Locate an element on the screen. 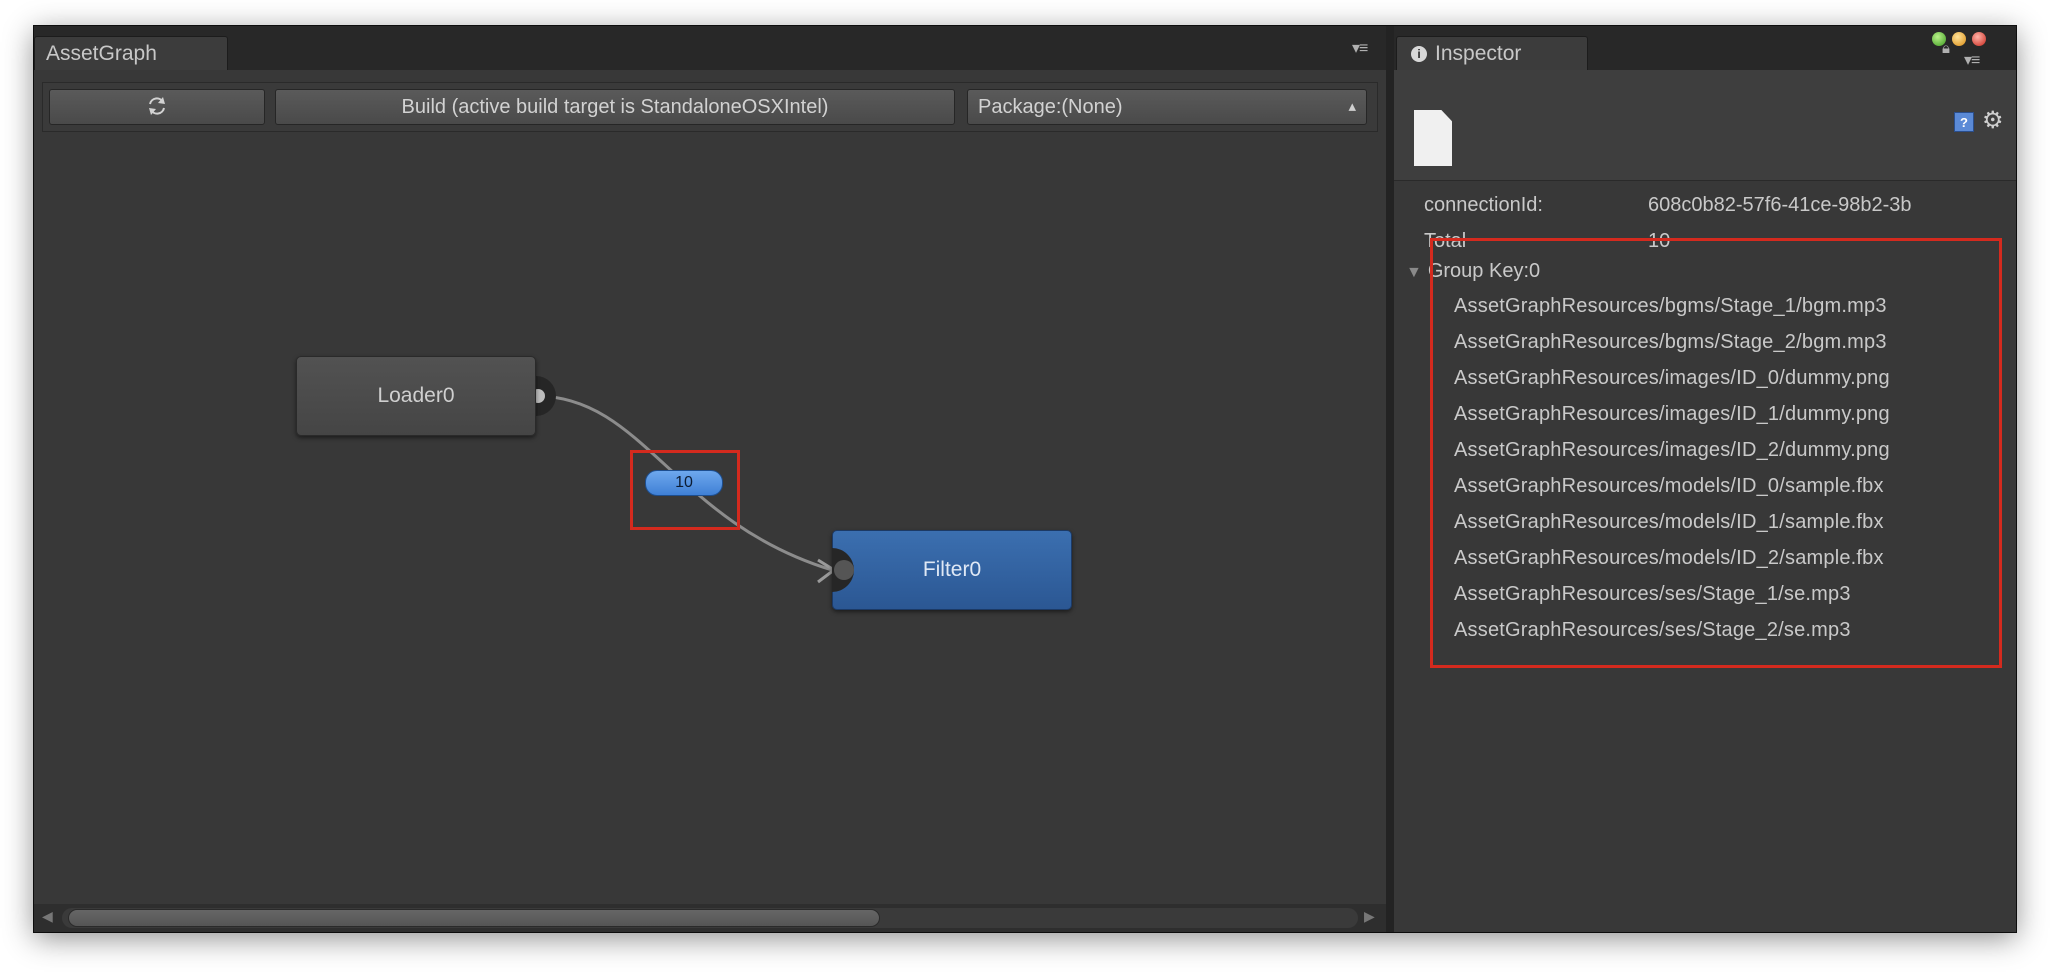  updown-arrows-icon: ▴ is located at coordinates (1352, 106).